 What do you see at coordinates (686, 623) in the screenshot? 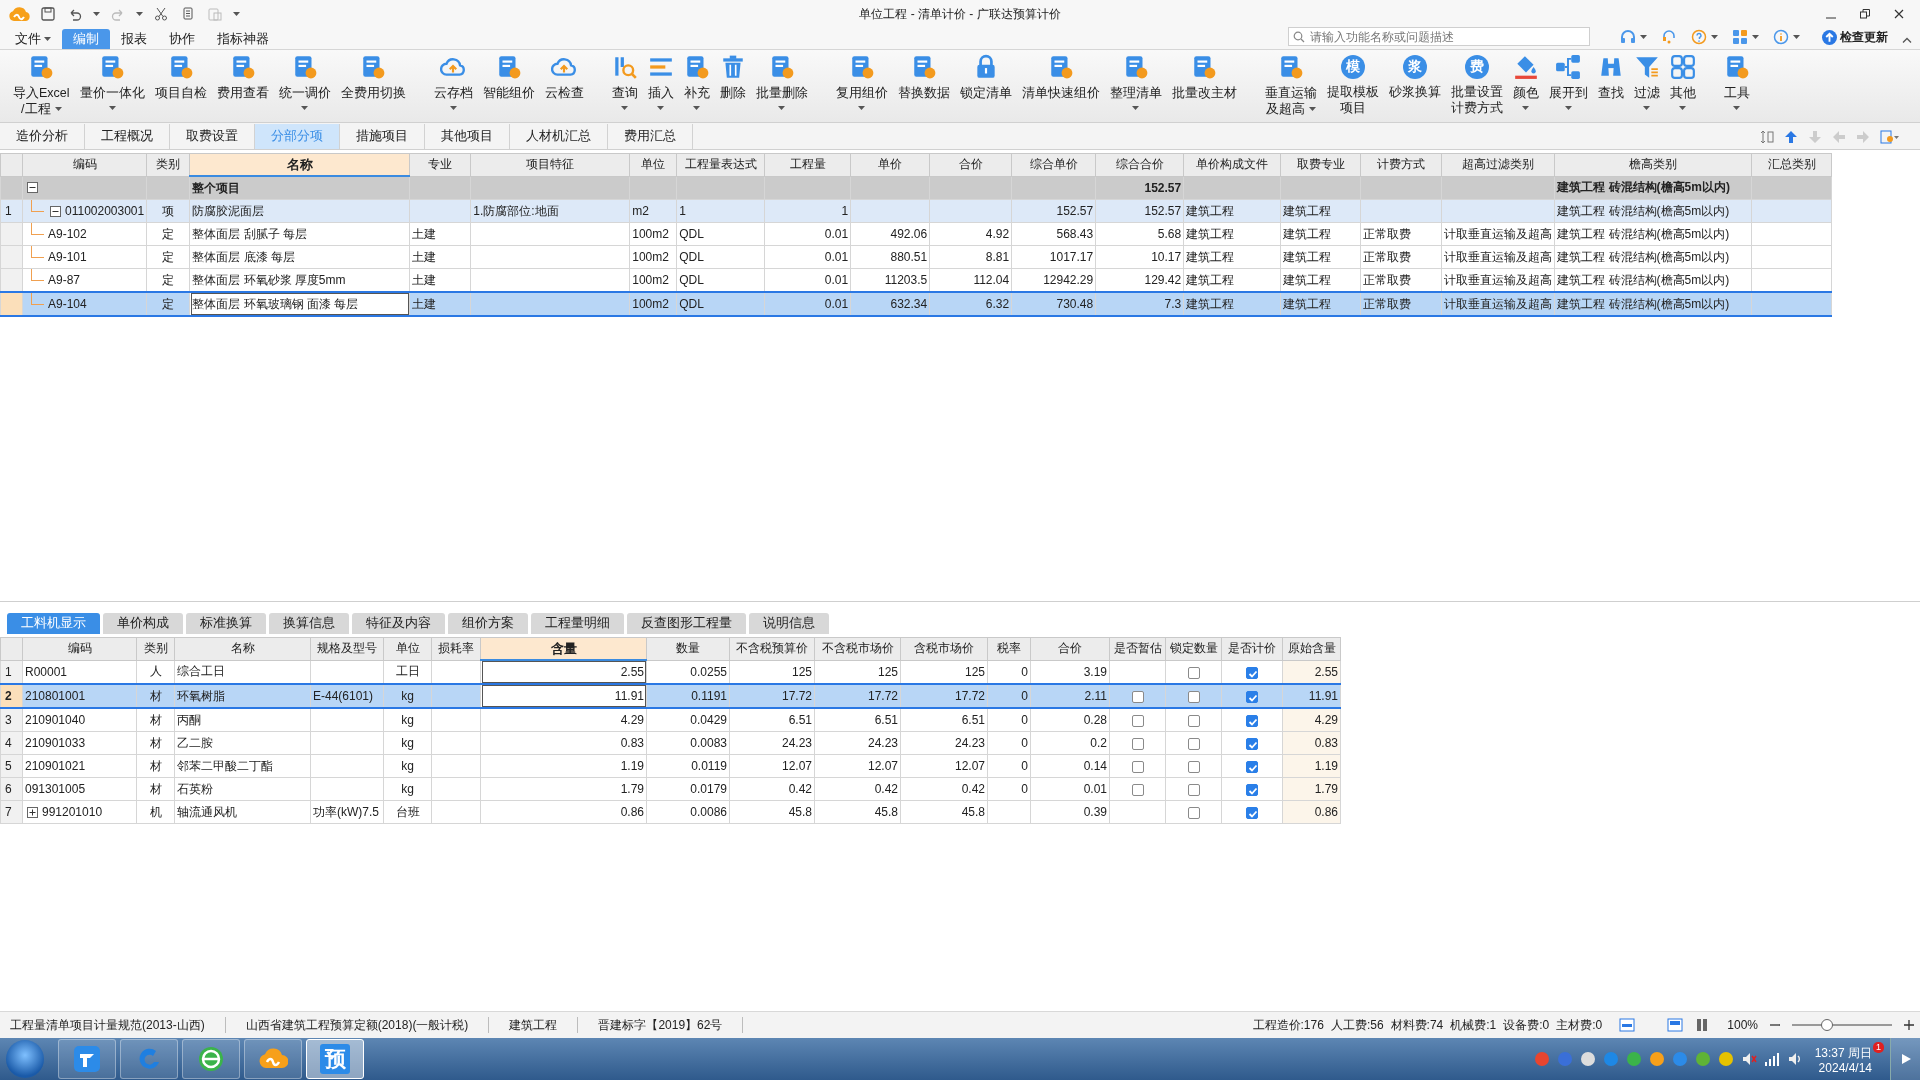
I see `detail-tab: 反查图形工程量` at bounding box center [686, 623].